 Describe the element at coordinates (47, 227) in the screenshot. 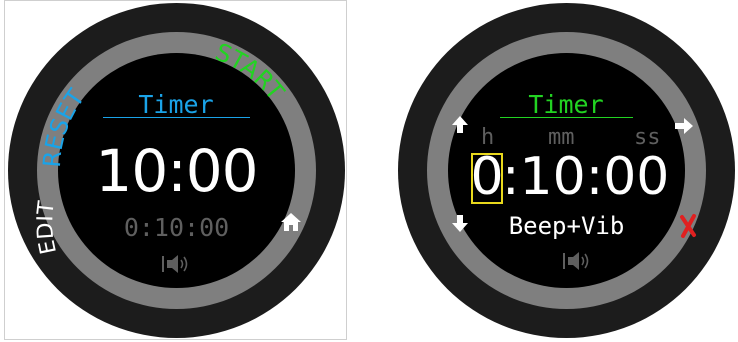

I see `edit-button: EDIT` at that location.